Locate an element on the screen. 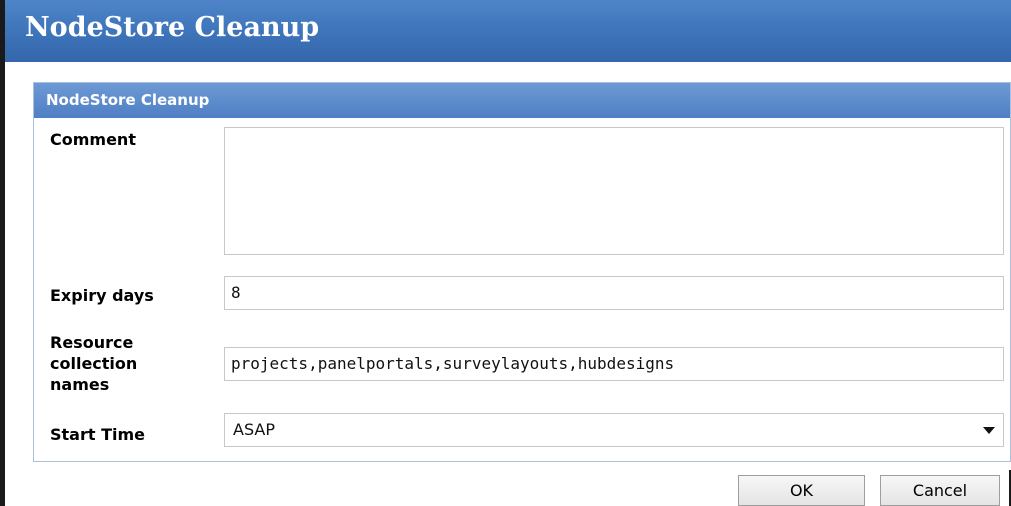  chevron-down-icon is located at coordinates (989, 430).